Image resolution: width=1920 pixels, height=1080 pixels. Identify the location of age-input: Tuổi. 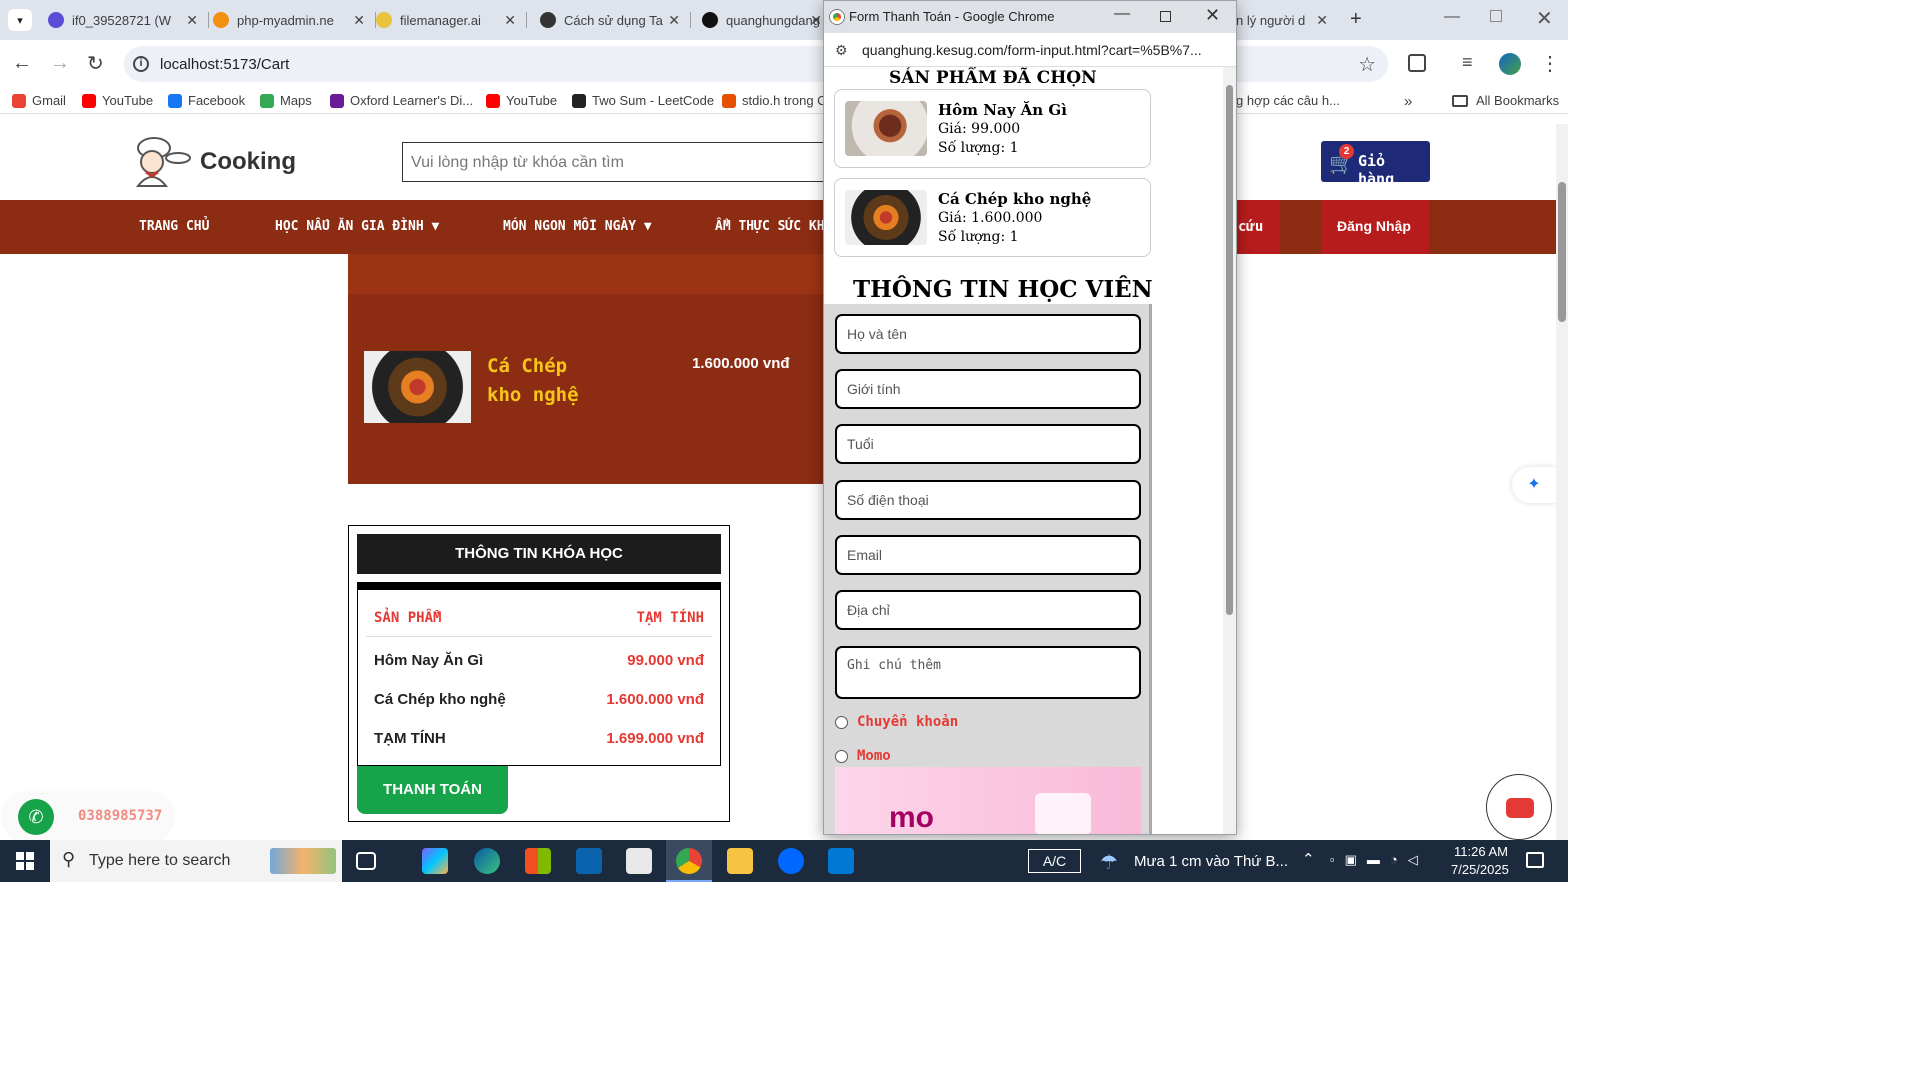
(988, 444).